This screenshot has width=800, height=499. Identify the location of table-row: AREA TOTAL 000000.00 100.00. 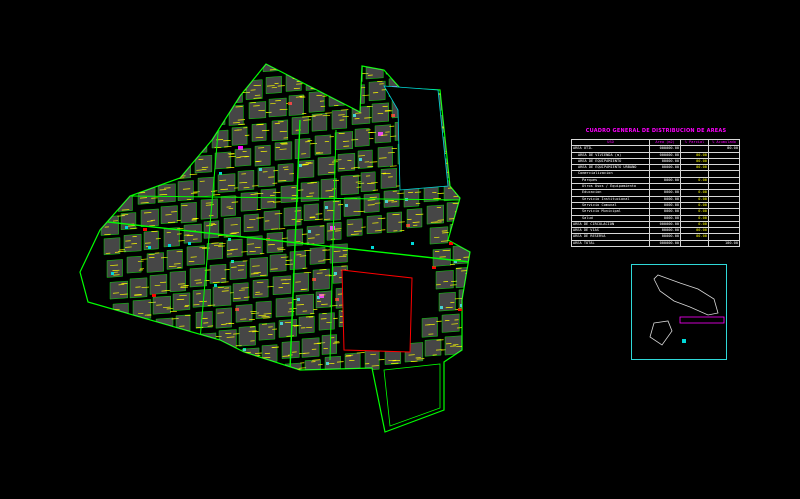
(655, 243).